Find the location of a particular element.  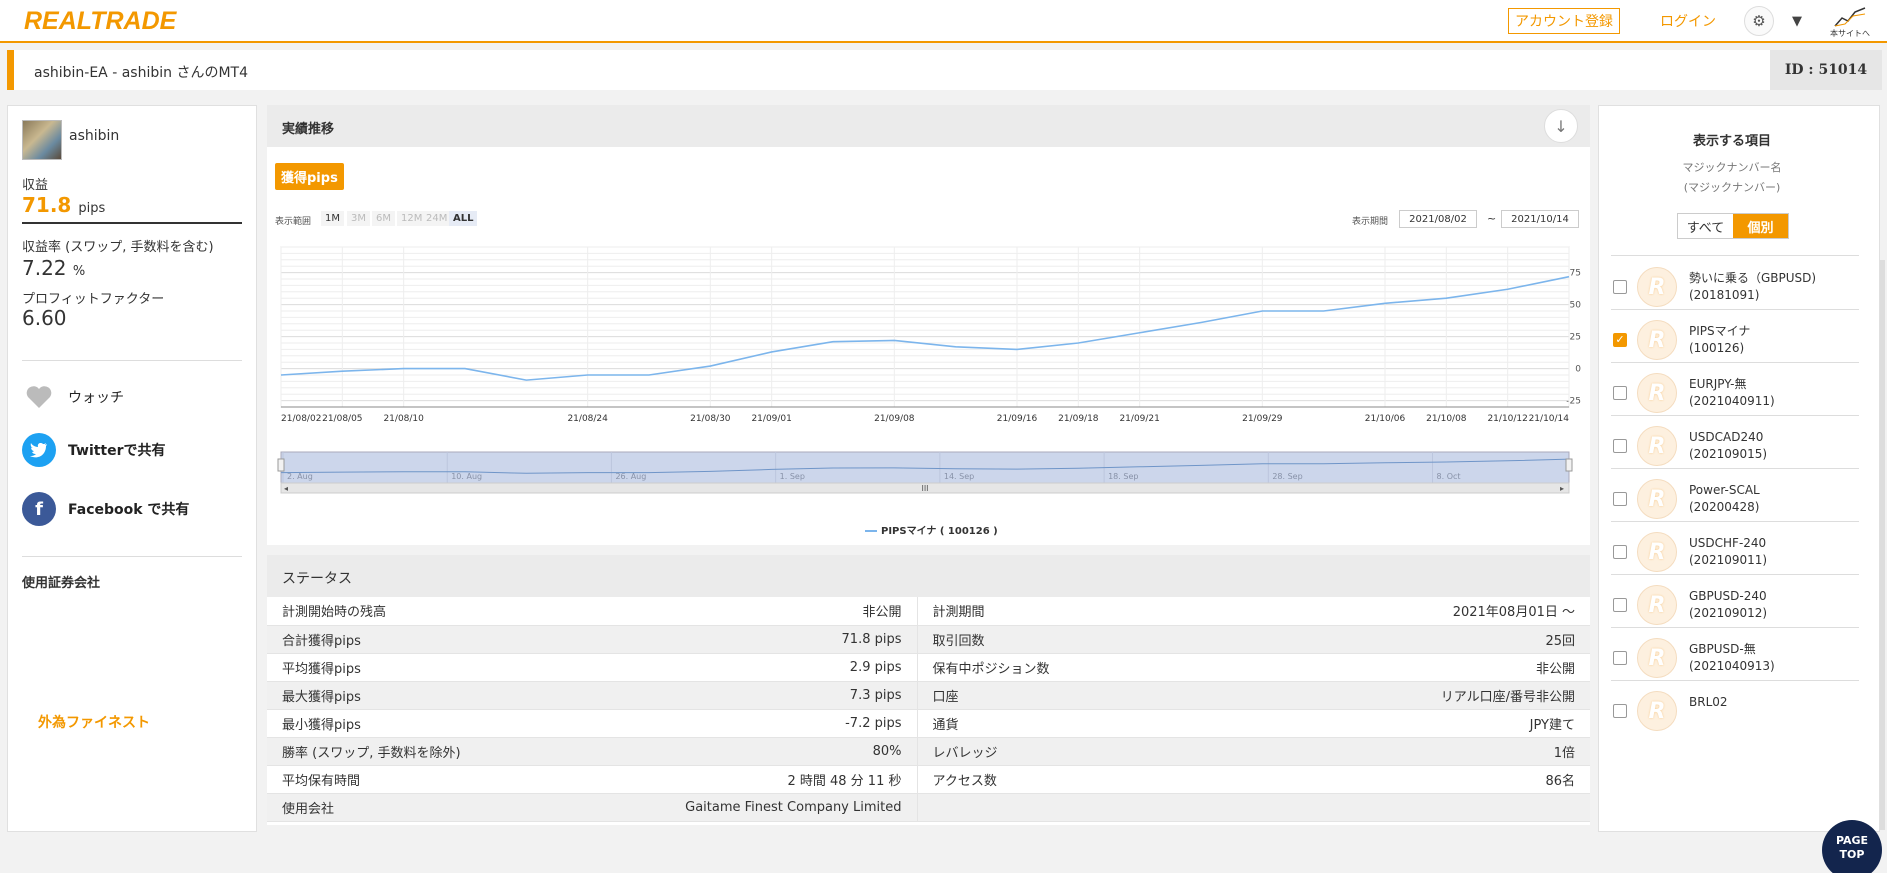

facebook-share-label: Facebook で共有 is located at coordinates (129, 510).